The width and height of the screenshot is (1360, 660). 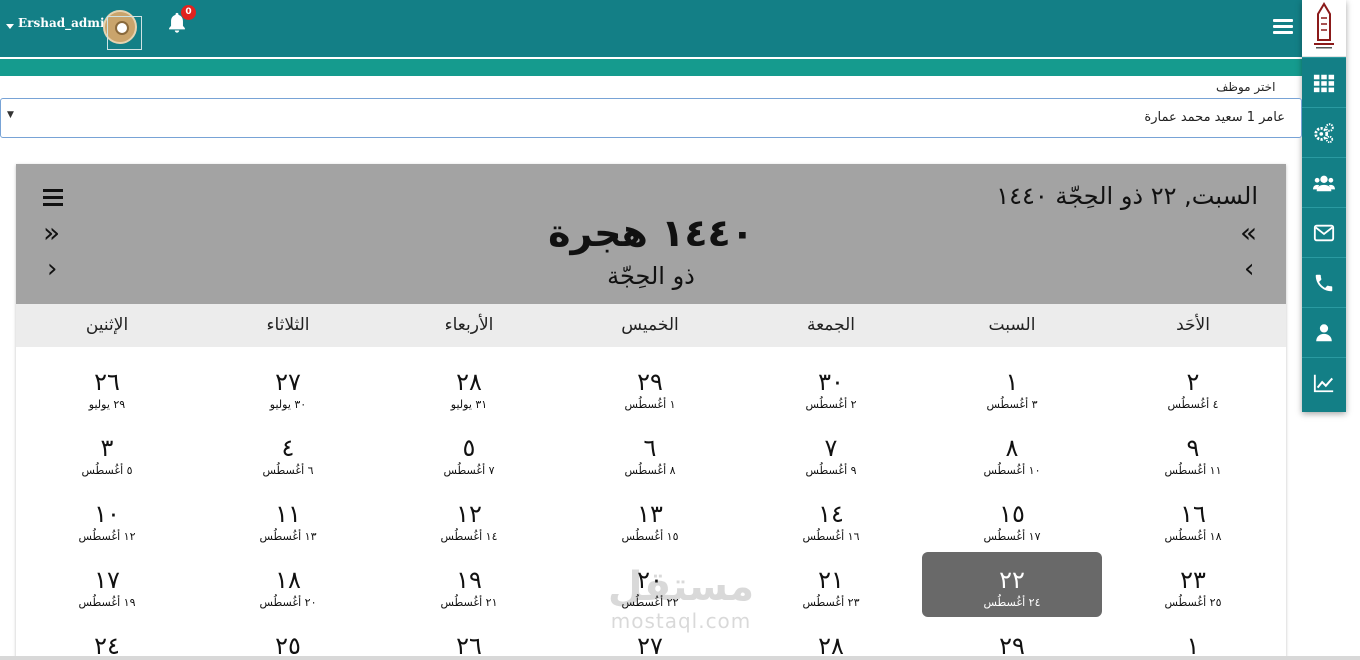 I want to click on calendar-day: ٢٣ ٢٥ أغُسطُس, so click(x=1193, y=584).